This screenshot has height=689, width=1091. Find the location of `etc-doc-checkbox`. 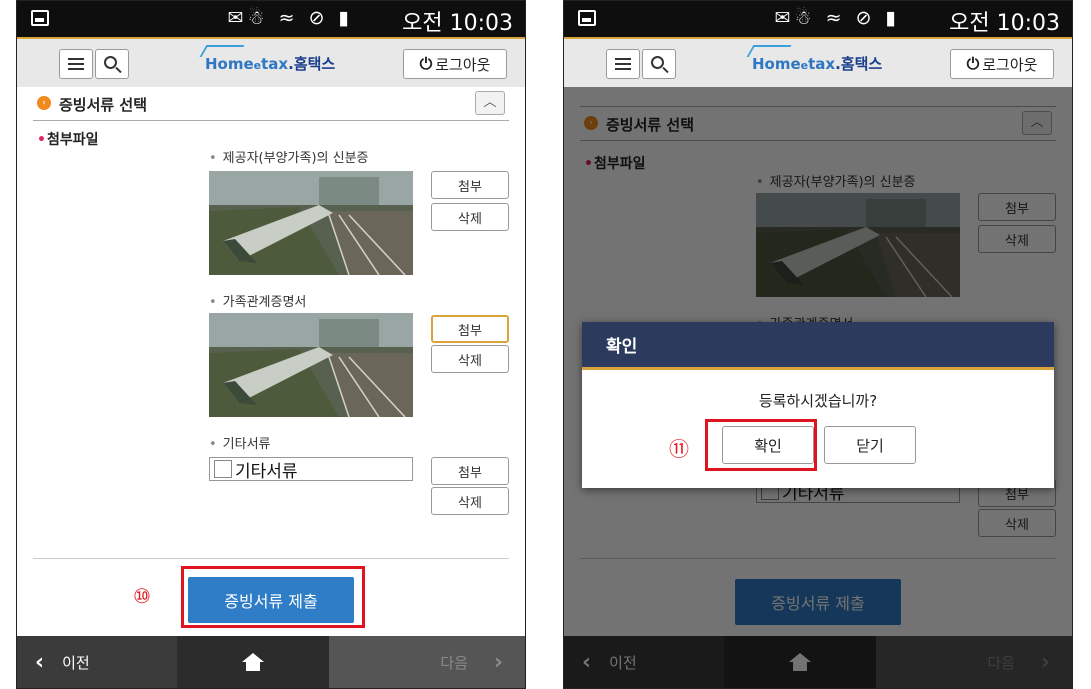

etc-doc-checkbox is located at coordinates (223, 469).